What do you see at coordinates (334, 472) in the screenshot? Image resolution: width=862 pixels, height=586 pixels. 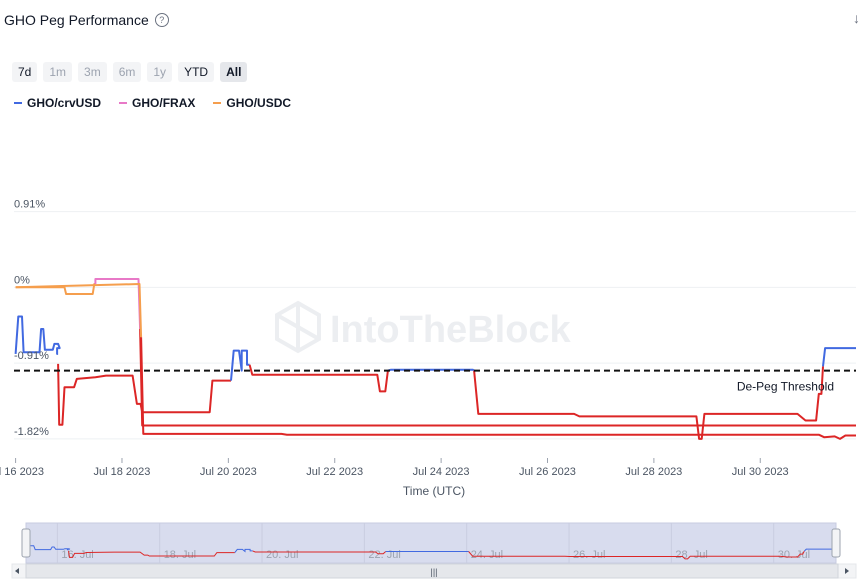 I see `x-tick-label: Jul 22 2023` at bounding box center [334, 472].